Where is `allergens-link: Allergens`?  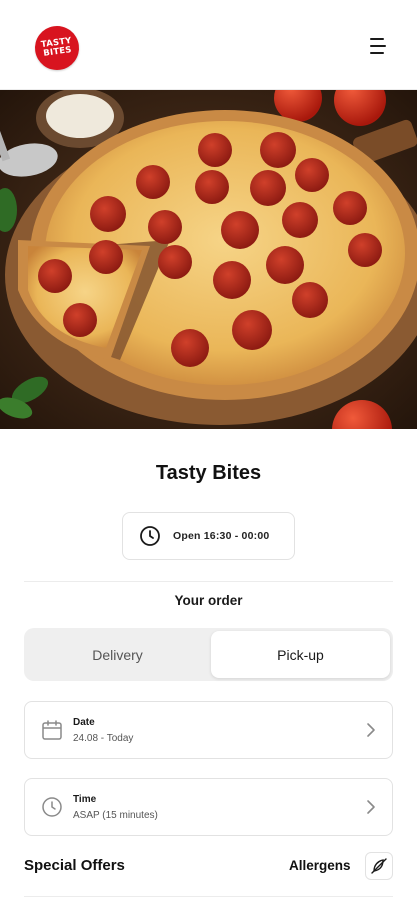
allergens-link: Allergens is located at coordinates (320, 865).